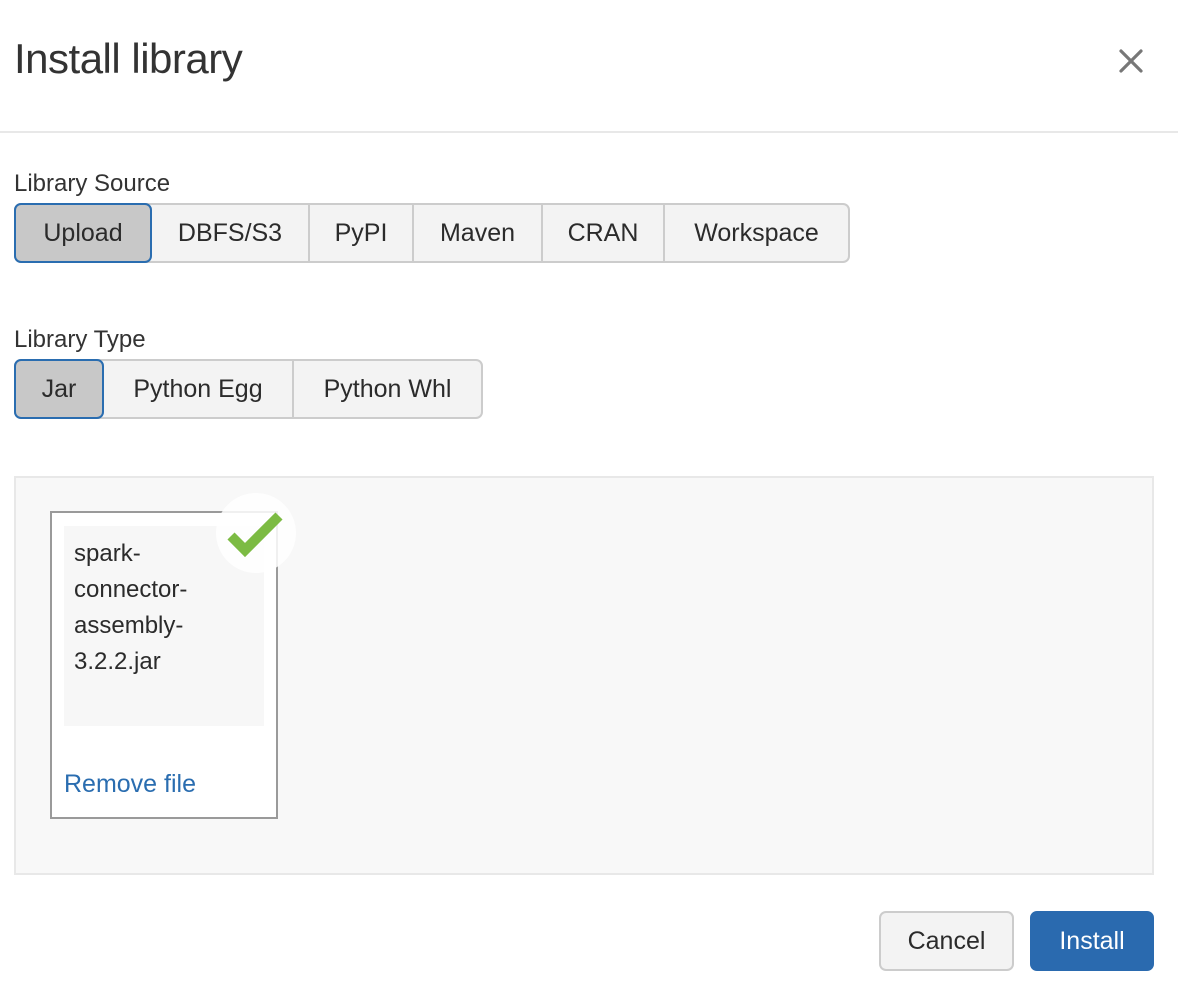 The width and height of the screenshot is (1178, 984). What do you see at coordinates (946, 941) in the screenshot?
I see `cancel-button: Cancel` at bounding box center [946, 941].